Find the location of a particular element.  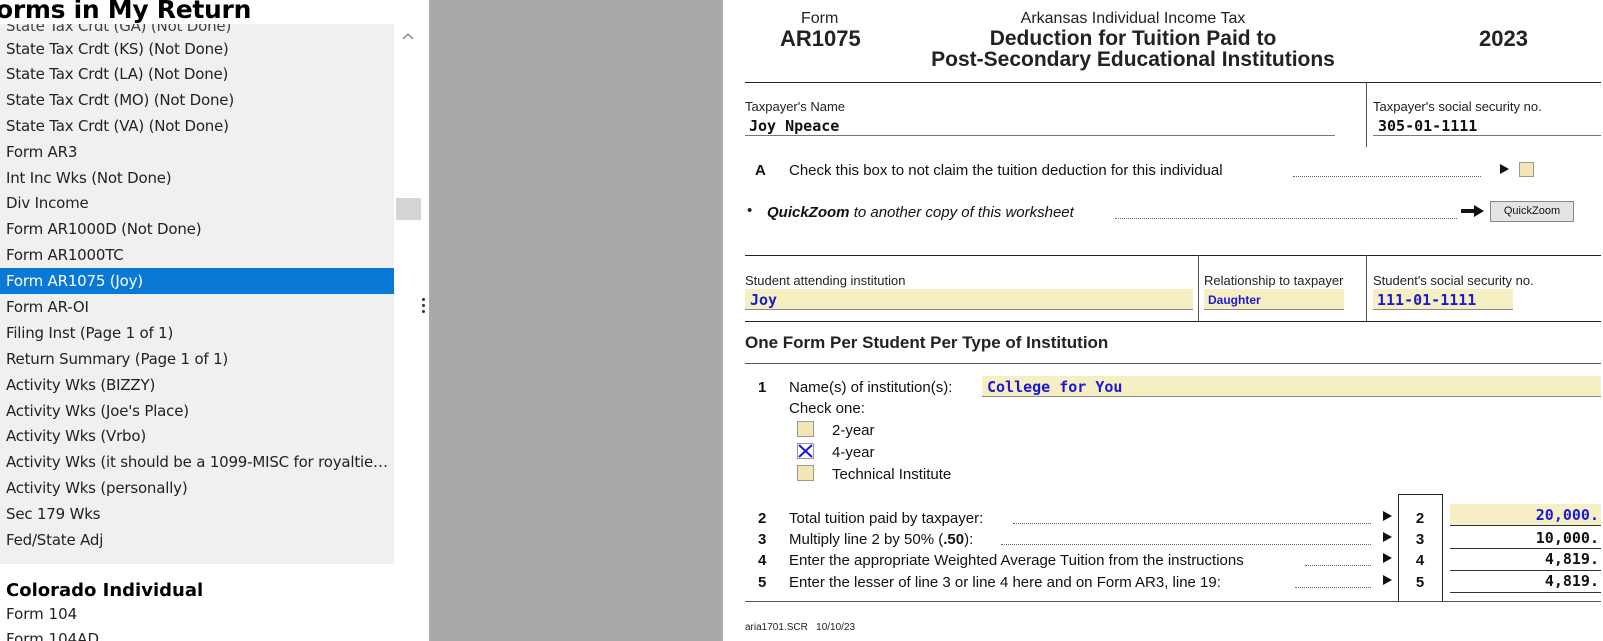

chevron-up-icon is located at coordinates (408, 37).